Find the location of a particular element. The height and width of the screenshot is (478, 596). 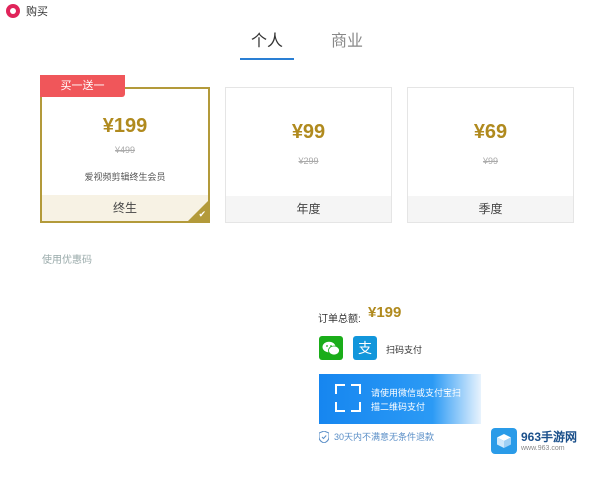

refund-guarantee: 30天内不满意无条件退款 is located at coordinates (376, 436).